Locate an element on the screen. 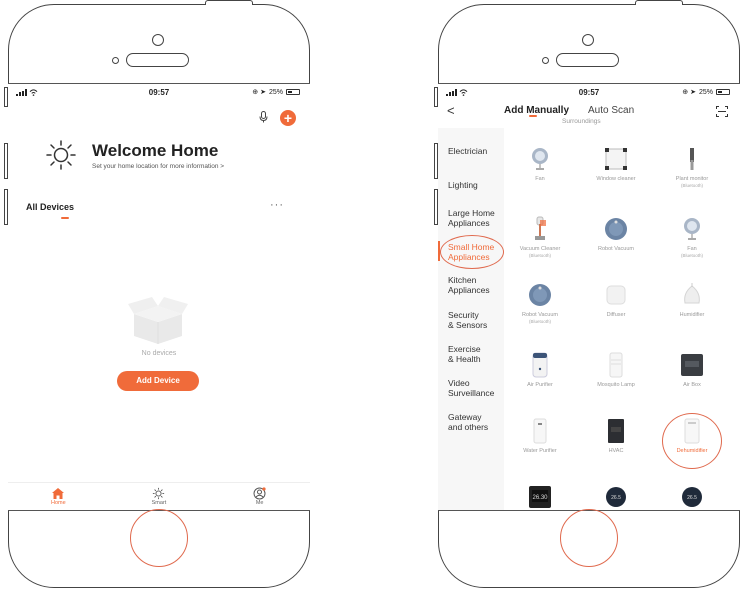  device-hvac: HVAC is located at coordinates (616, 436).